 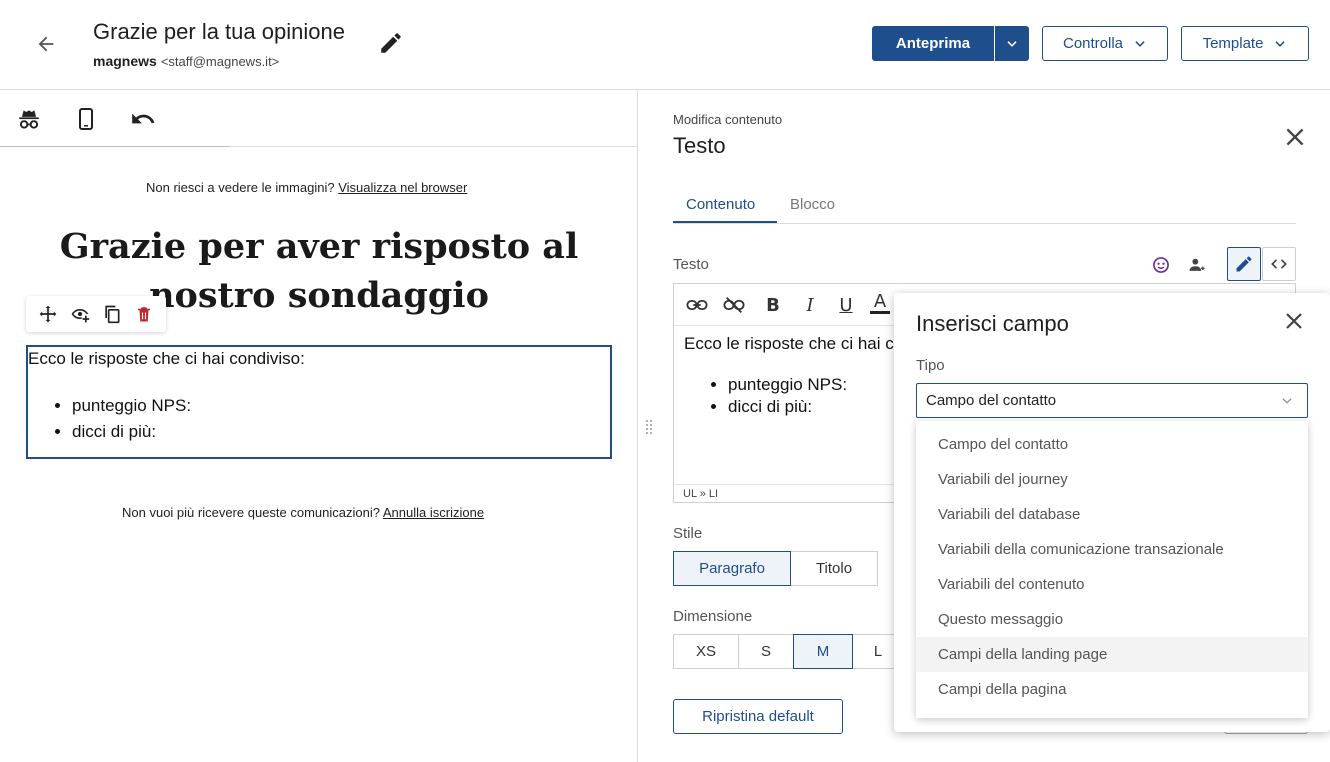 What do you see at coordinates (691, 264) in the screenshot?
I see `text-field-label: Testo` at bounding box center [691, 264].